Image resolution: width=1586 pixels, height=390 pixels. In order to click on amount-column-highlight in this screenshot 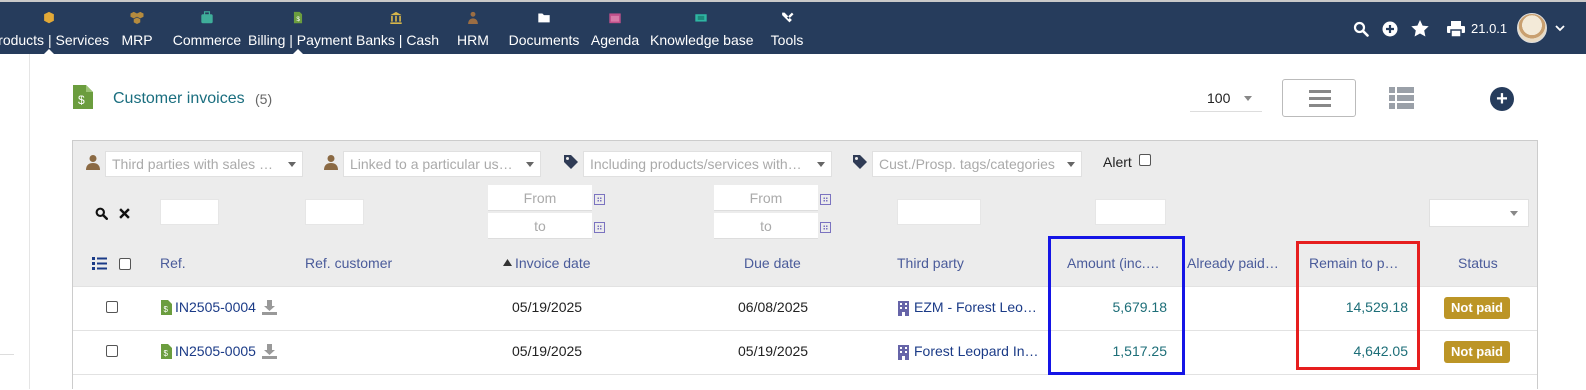, I will do `click(1116, 305)`.